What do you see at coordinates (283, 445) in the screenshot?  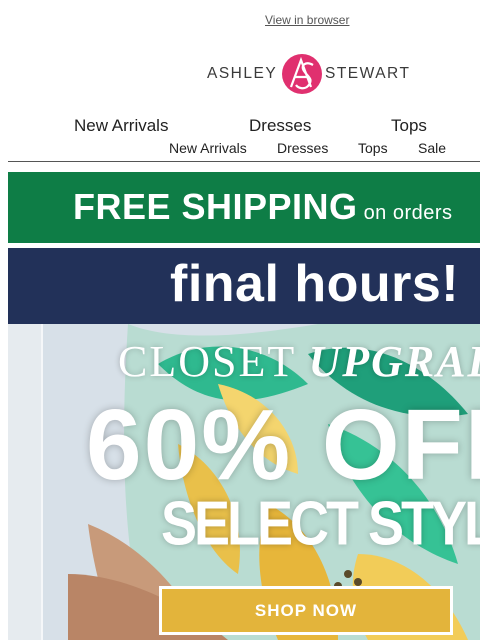 I see `discount-headline: 60% OFF` at bounding box center [283, 445].